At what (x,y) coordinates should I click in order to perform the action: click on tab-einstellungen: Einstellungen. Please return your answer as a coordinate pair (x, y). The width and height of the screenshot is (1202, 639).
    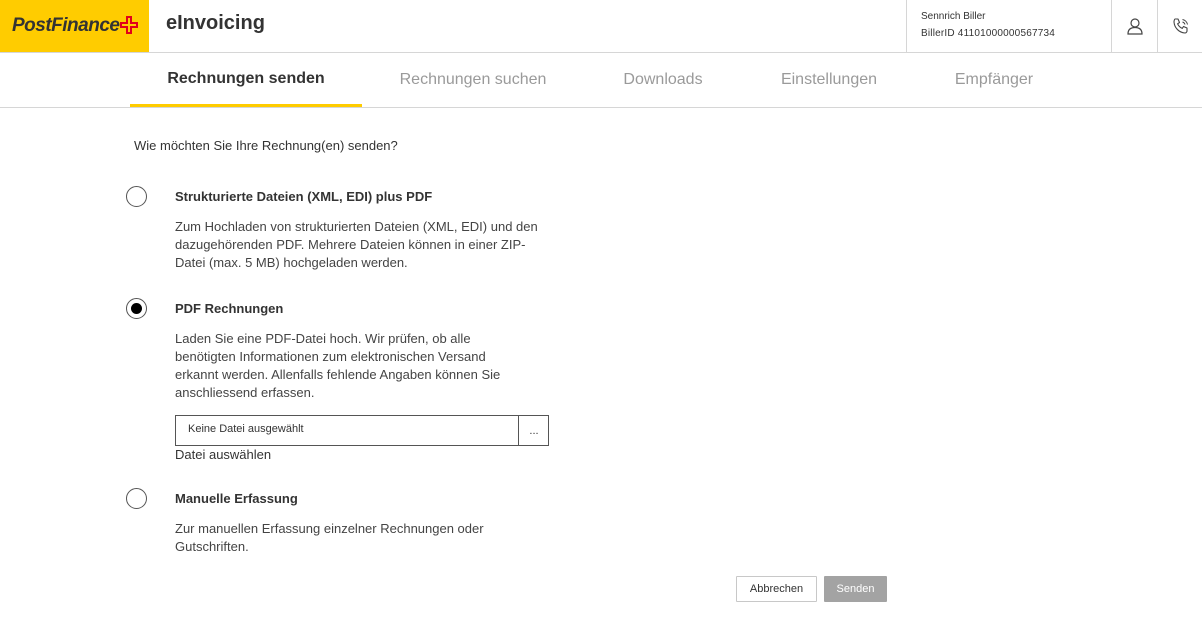
    Looking at the image, I should click on (829, 80).